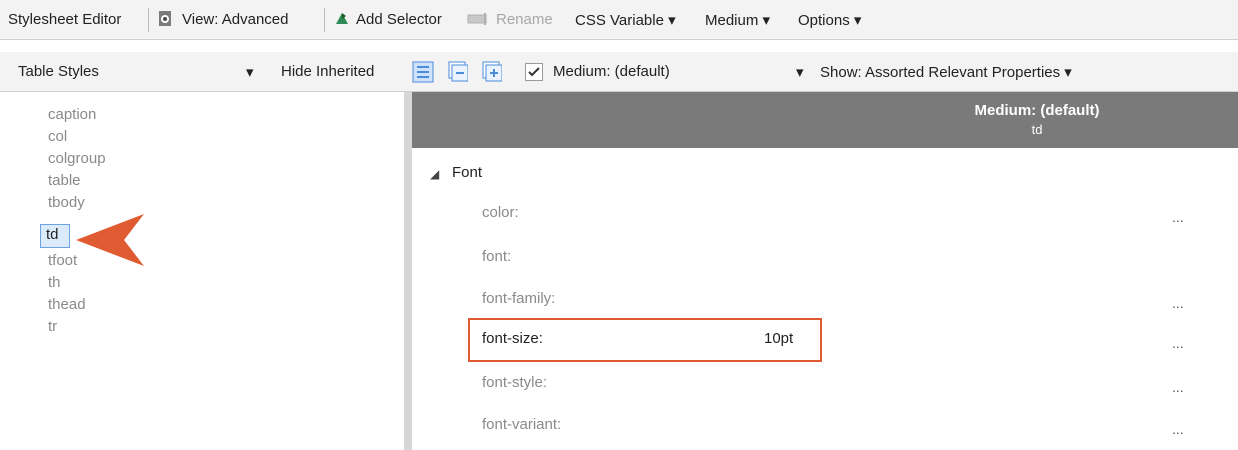 This screenshot has width=1238, height=450. Describe the element at coordinates (423, 74) in the screenshot. I see `list-view-icon` at that location.